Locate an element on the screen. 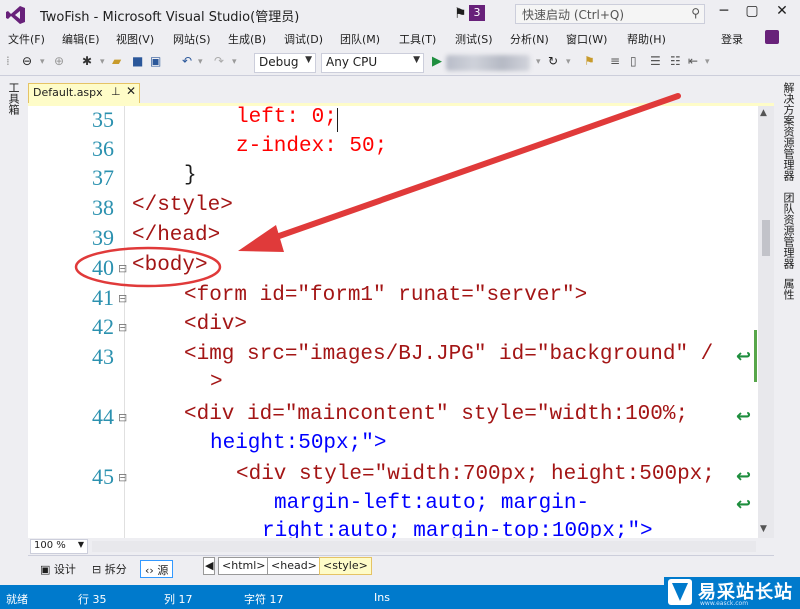 This screenshot has width=800, height=609. menu-build: 生成(B) is located at coordinates (247, 39).